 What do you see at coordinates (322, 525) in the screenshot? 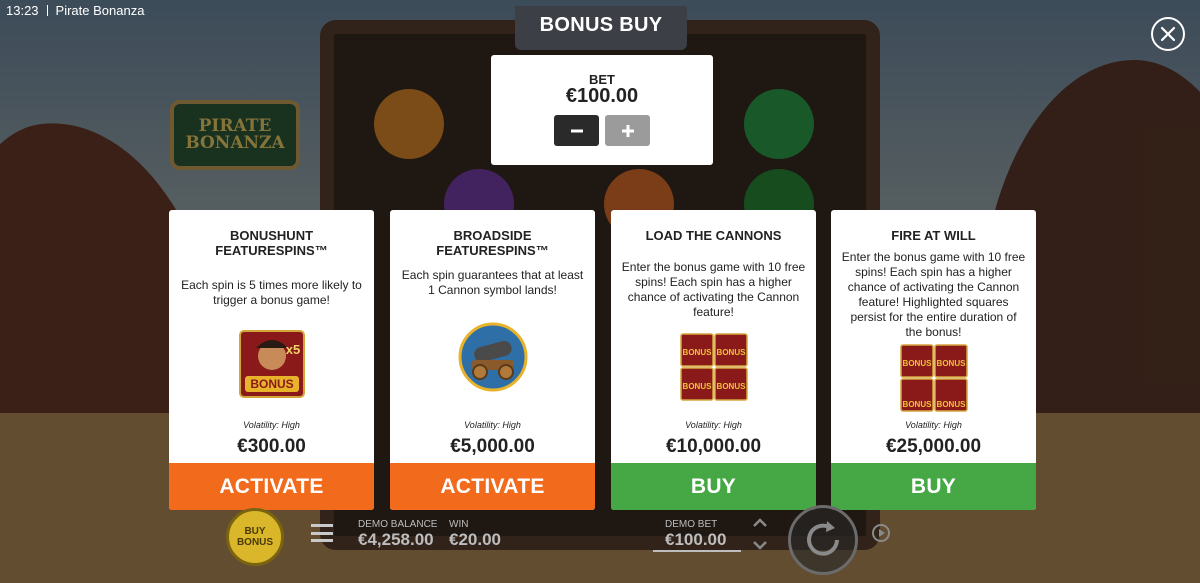
I see `hamburger-icon` at bounding box center [322, 525].